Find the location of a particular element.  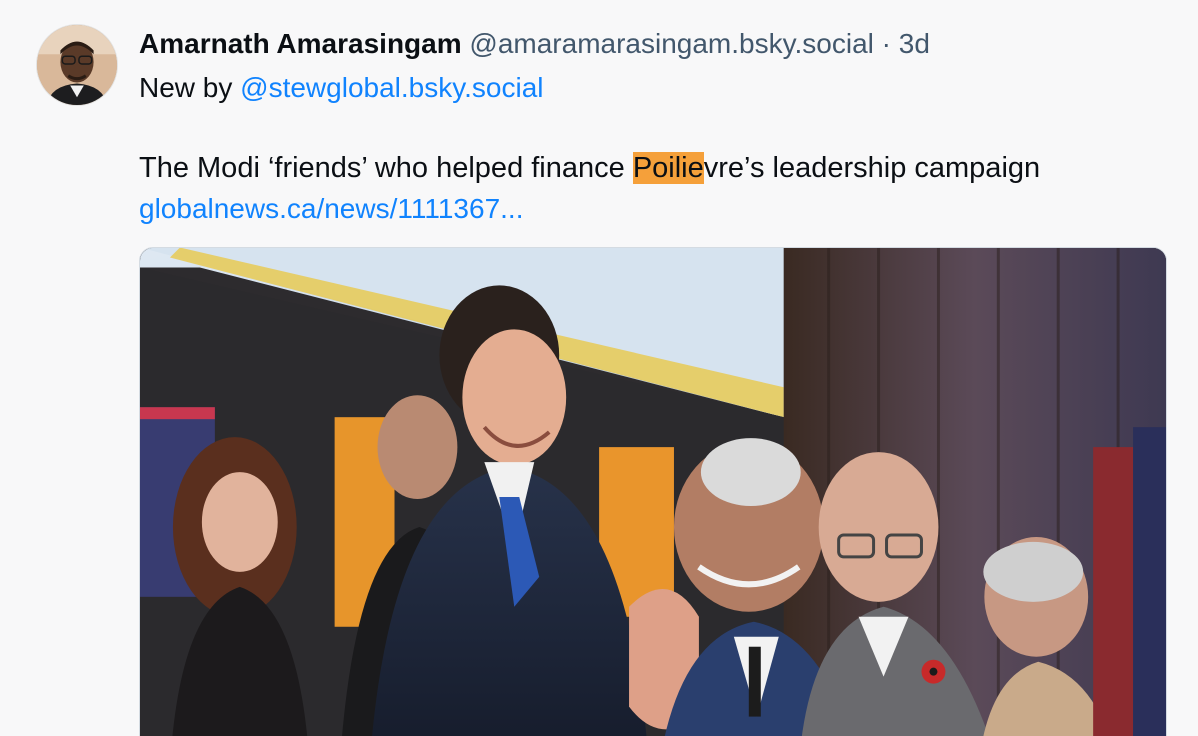

mention-link: @stewglobal.bsky.social is located at coordinates (391, 87).